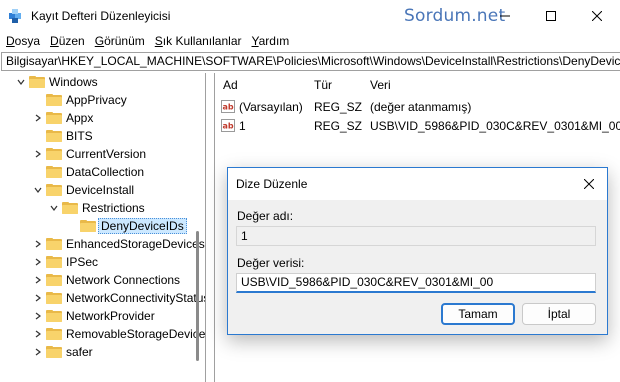  What do you see at coordinates (100, 190) in the screenshot?
I see `tree-item-label: DeviceInstall` at bounding box center [100, 190].